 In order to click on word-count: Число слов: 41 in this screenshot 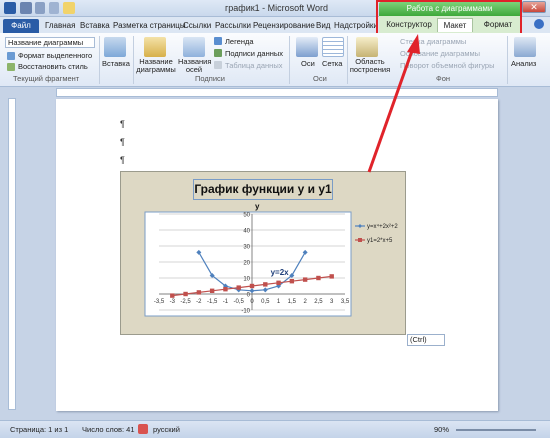, I will do `click(108, 429)`.